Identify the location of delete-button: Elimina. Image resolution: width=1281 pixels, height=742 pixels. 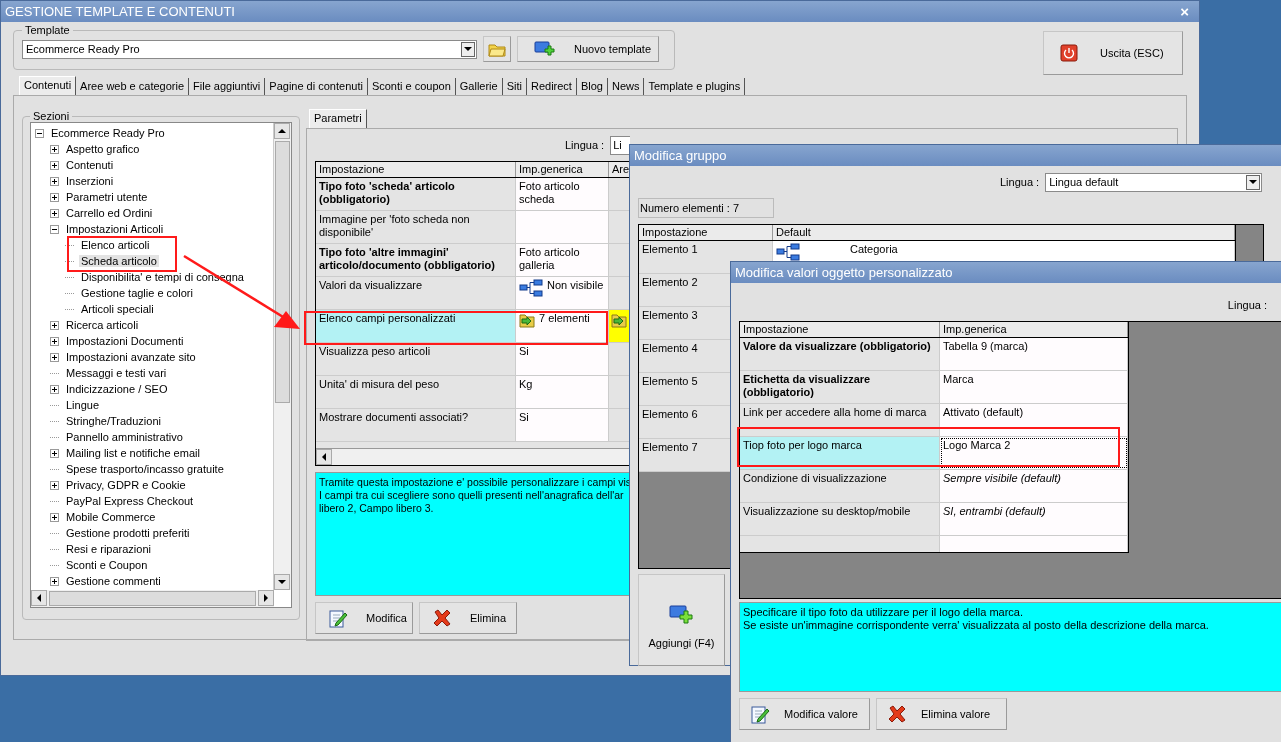
(468, 618).